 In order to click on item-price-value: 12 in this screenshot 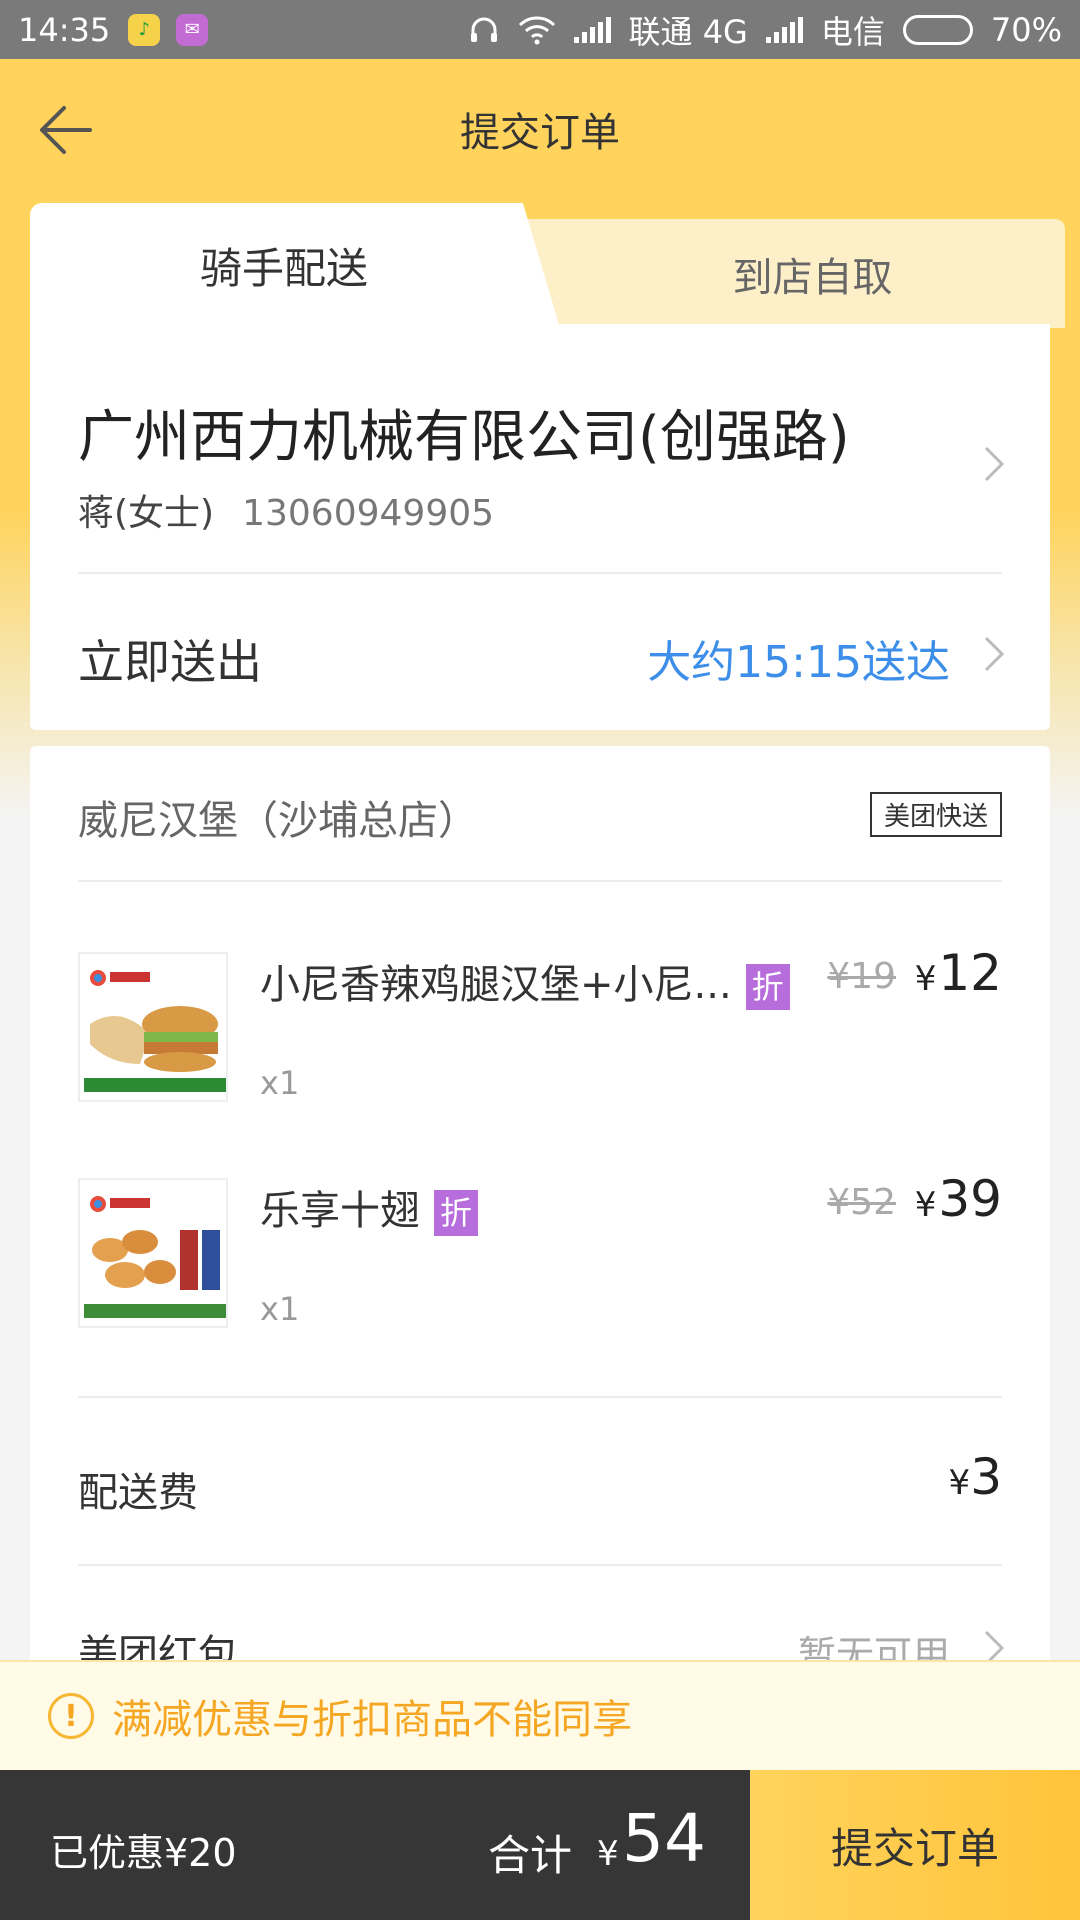, I will do `click(970, 973)`.